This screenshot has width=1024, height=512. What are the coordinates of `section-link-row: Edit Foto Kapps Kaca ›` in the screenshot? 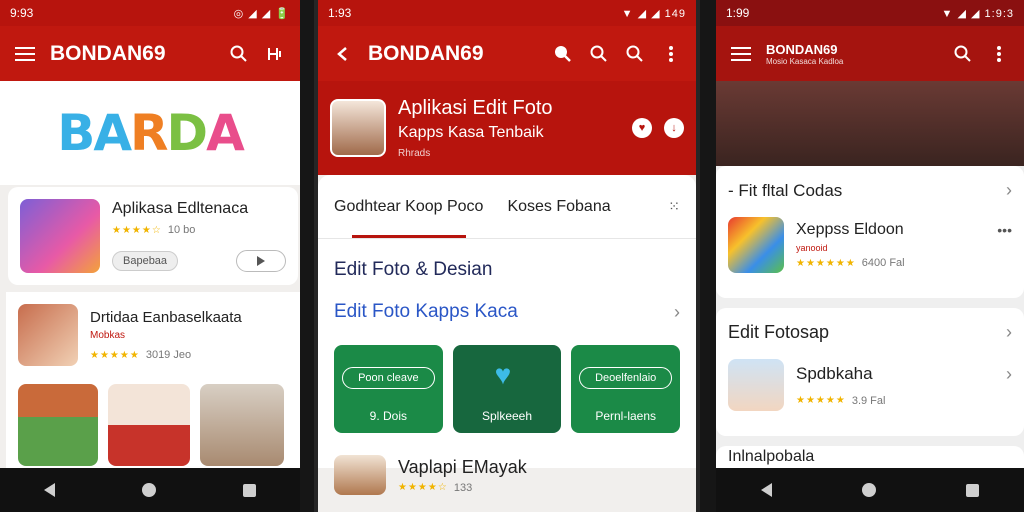 It's located at (507, 312).